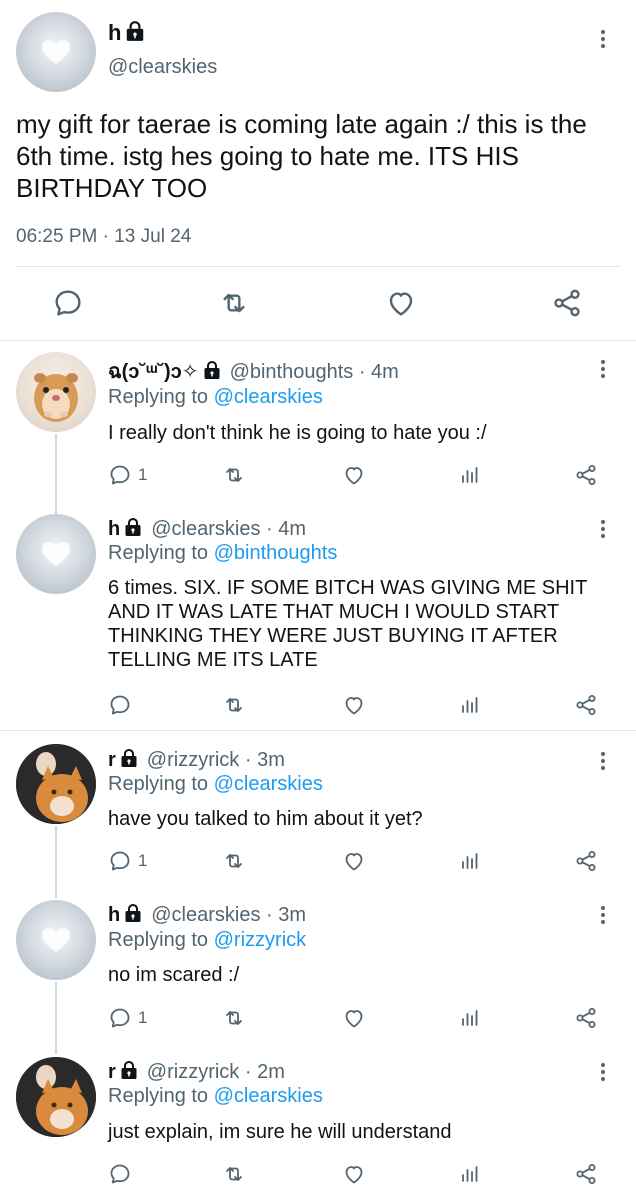  I want to click on cat-image, so click(56, 784).